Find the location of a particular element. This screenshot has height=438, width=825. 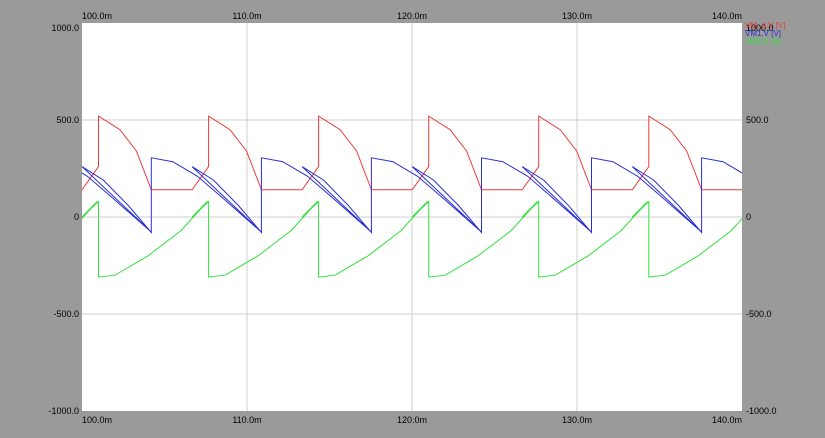

x-tick-label-top: 140.0m is located at coordinates (727, 16).